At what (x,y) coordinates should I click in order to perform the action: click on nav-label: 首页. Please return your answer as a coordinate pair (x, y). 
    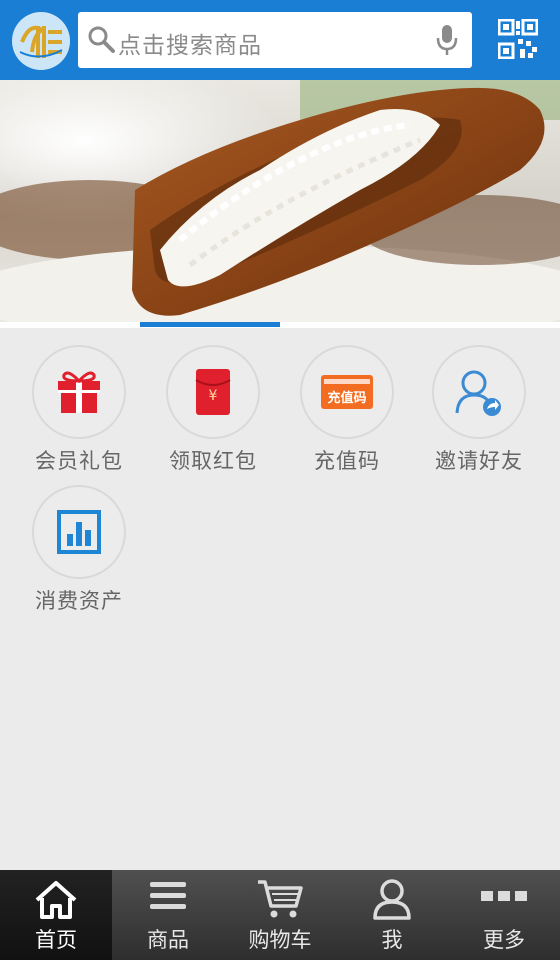
    Looking at the image, I should click on (56, 940).